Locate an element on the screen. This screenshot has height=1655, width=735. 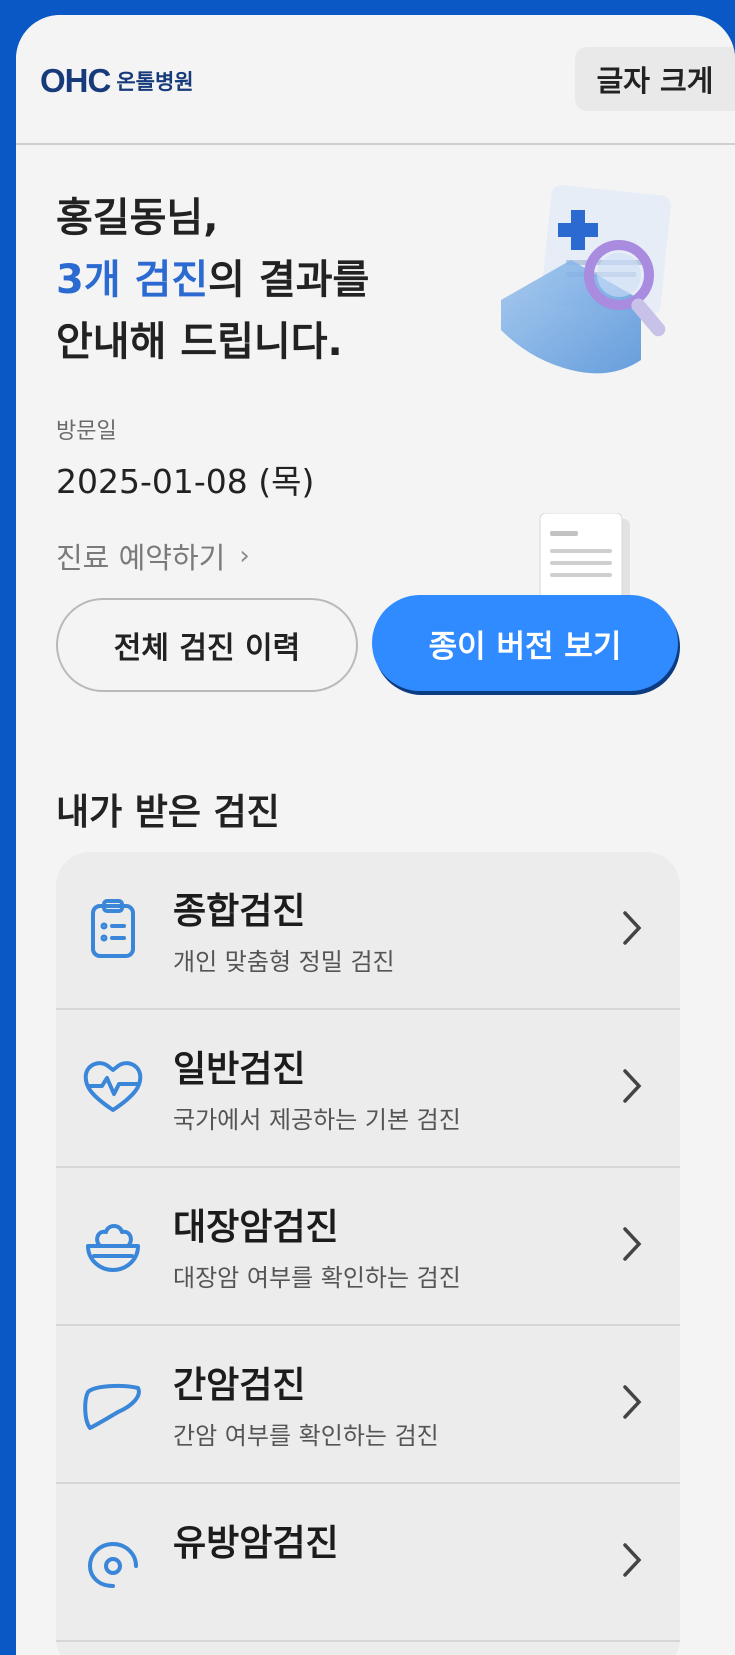
breast-icon is located at coordinates (113, 1565).